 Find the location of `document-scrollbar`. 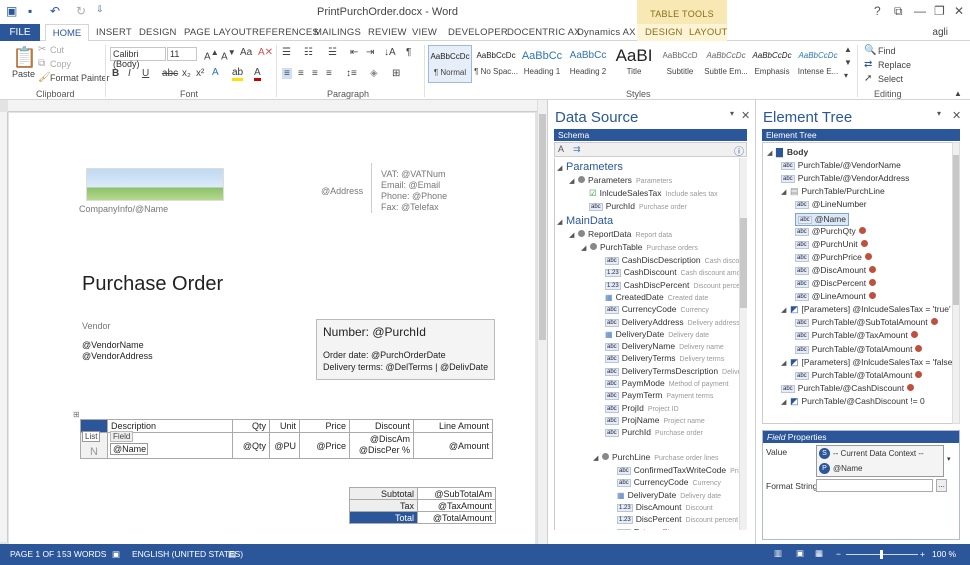

document-scrollbar is located at coordinates (542, 322).